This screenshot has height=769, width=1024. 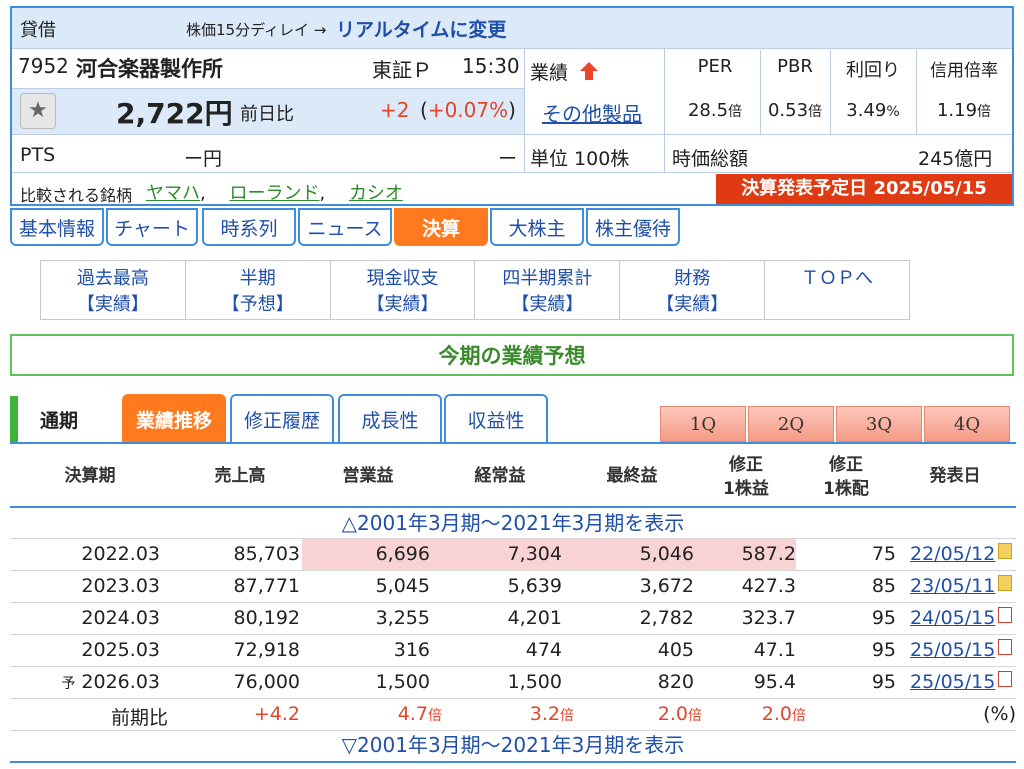 I want to click on submenu-cashflow: 現金収支 【実績】, so click(x=403, y=290).